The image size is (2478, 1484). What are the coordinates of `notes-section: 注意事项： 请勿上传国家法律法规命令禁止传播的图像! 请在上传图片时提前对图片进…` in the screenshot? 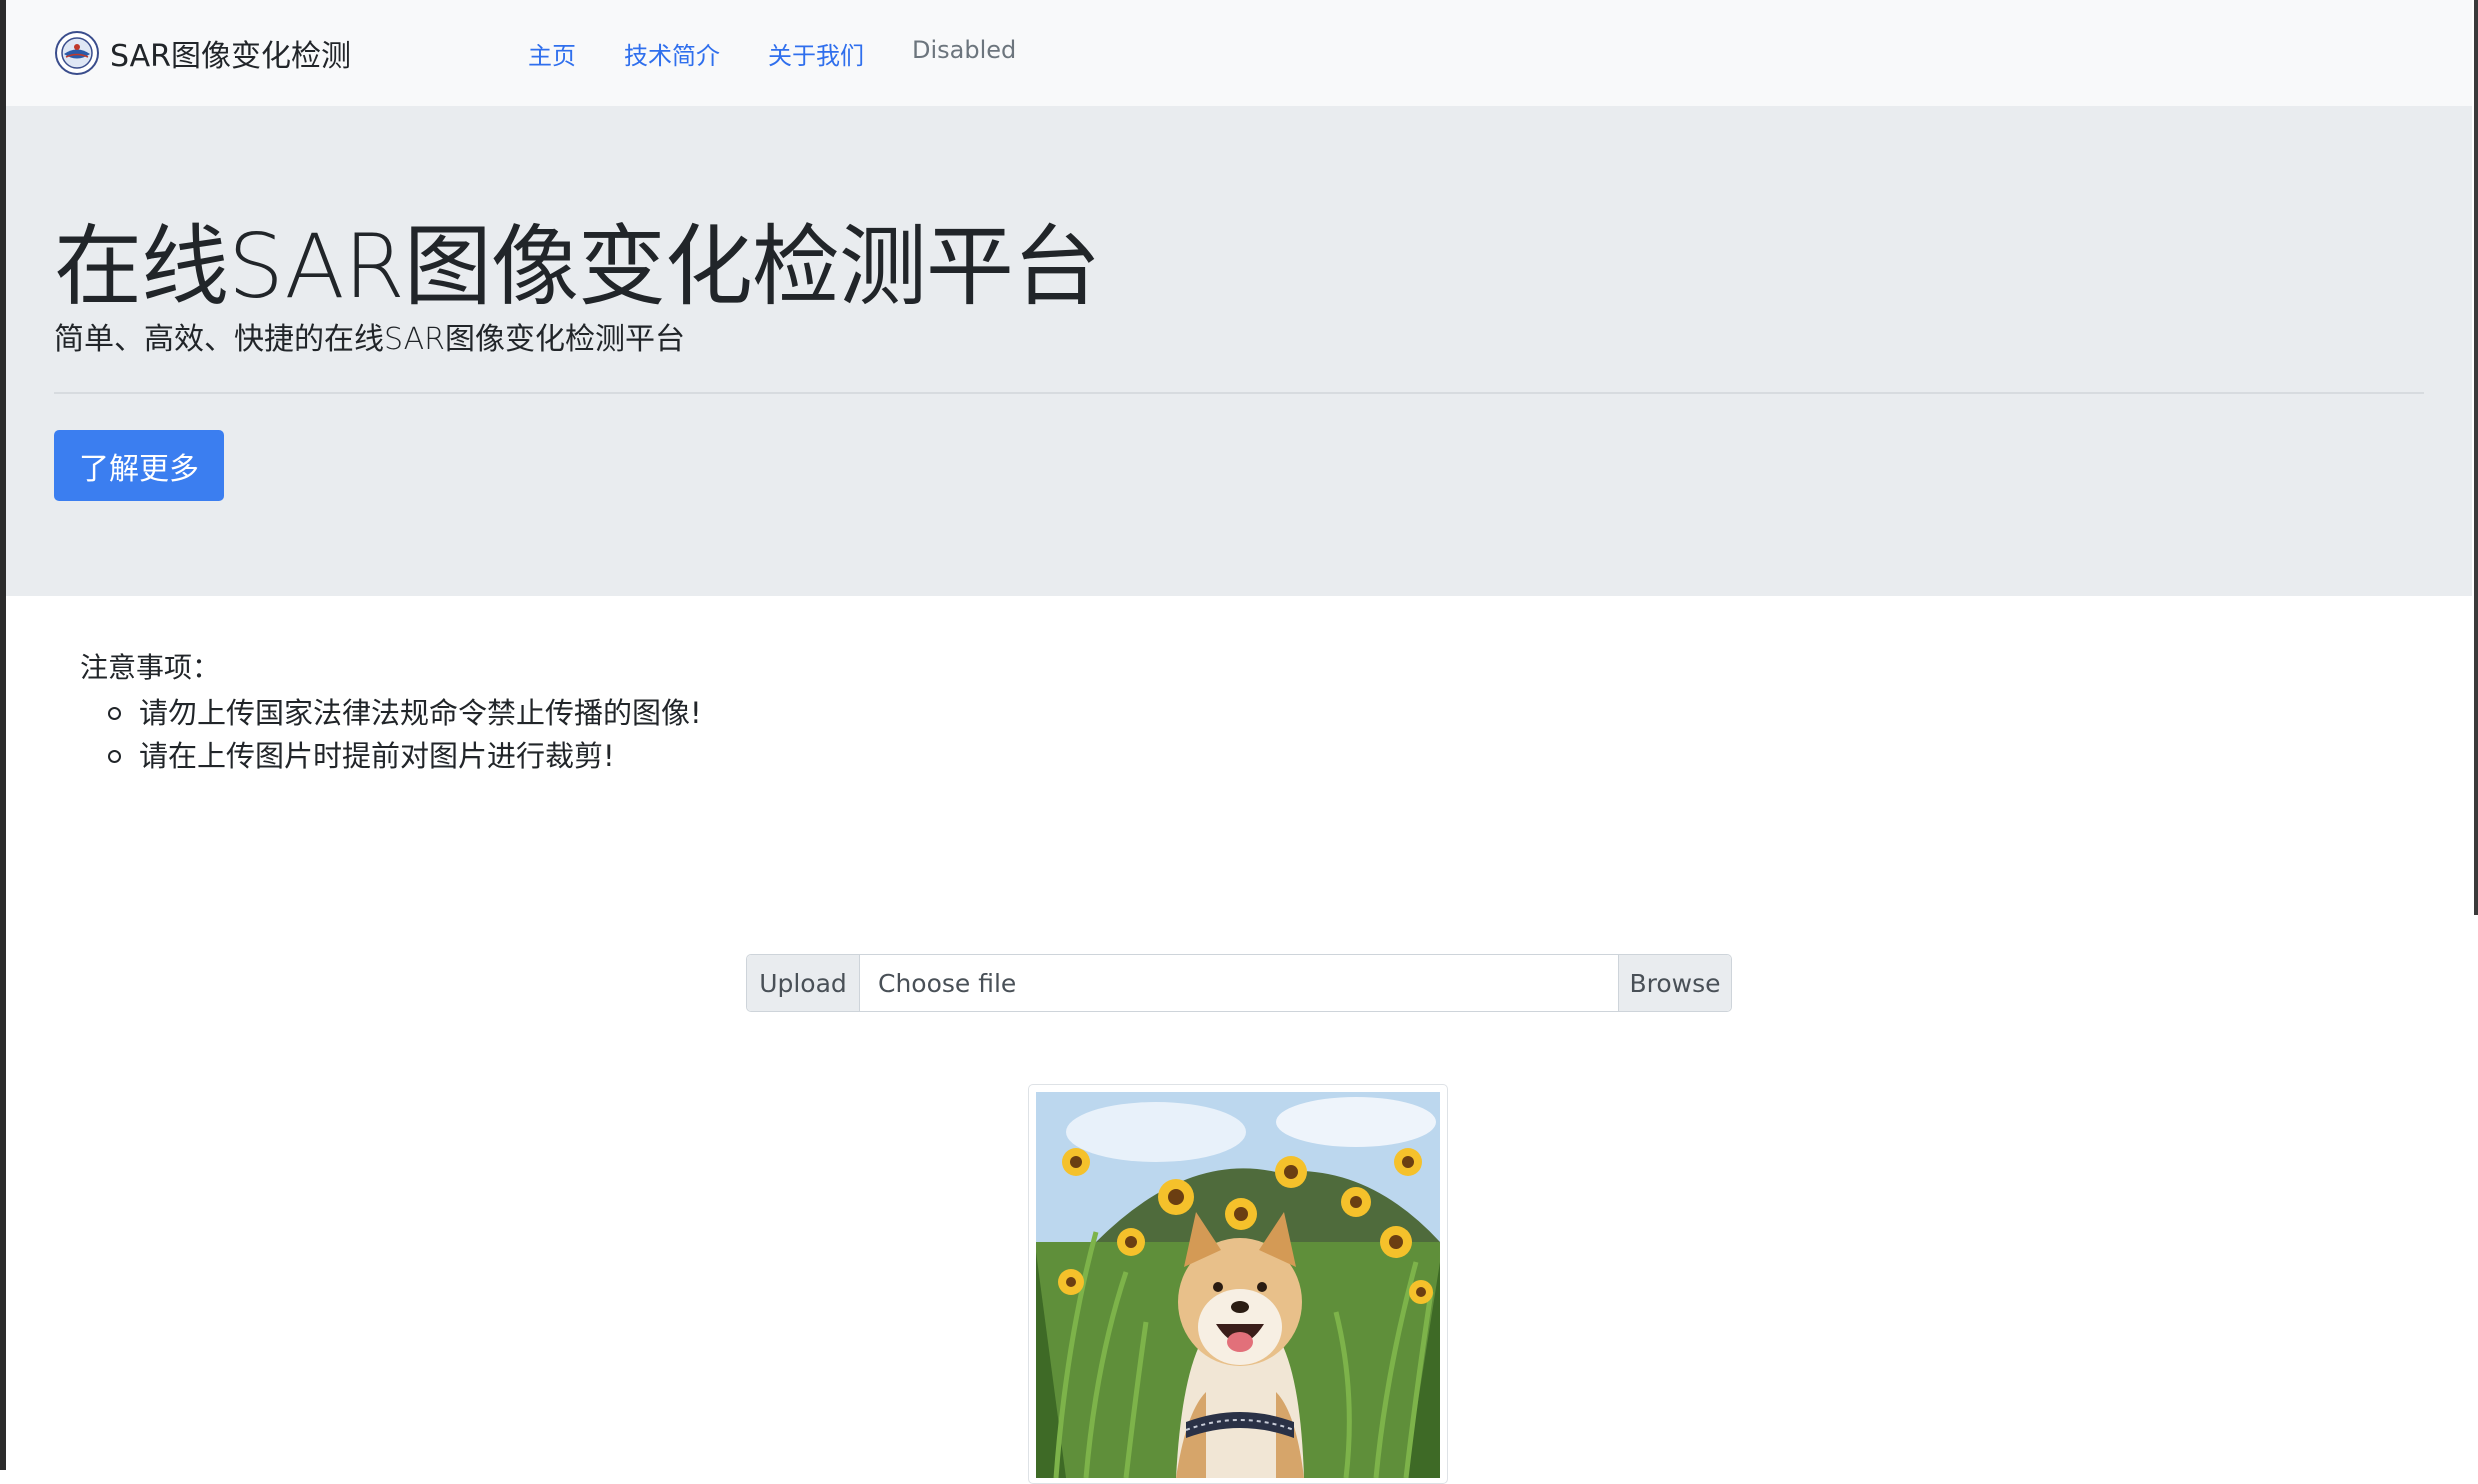 It's located at (391, 712).